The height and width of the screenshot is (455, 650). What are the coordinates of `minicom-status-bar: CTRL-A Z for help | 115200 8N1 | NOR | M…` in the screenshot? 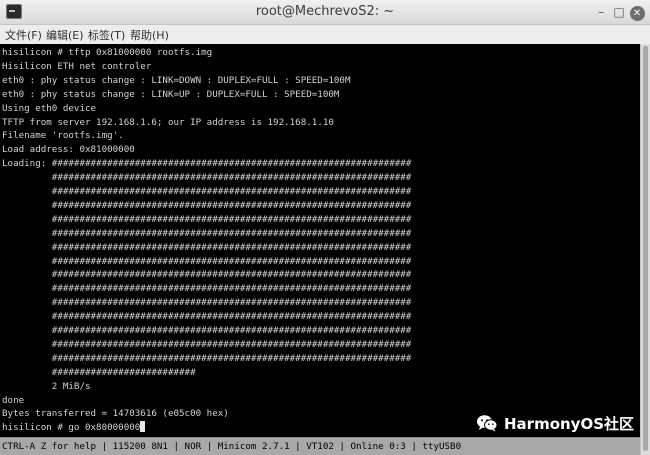 It's located at (320, 446).